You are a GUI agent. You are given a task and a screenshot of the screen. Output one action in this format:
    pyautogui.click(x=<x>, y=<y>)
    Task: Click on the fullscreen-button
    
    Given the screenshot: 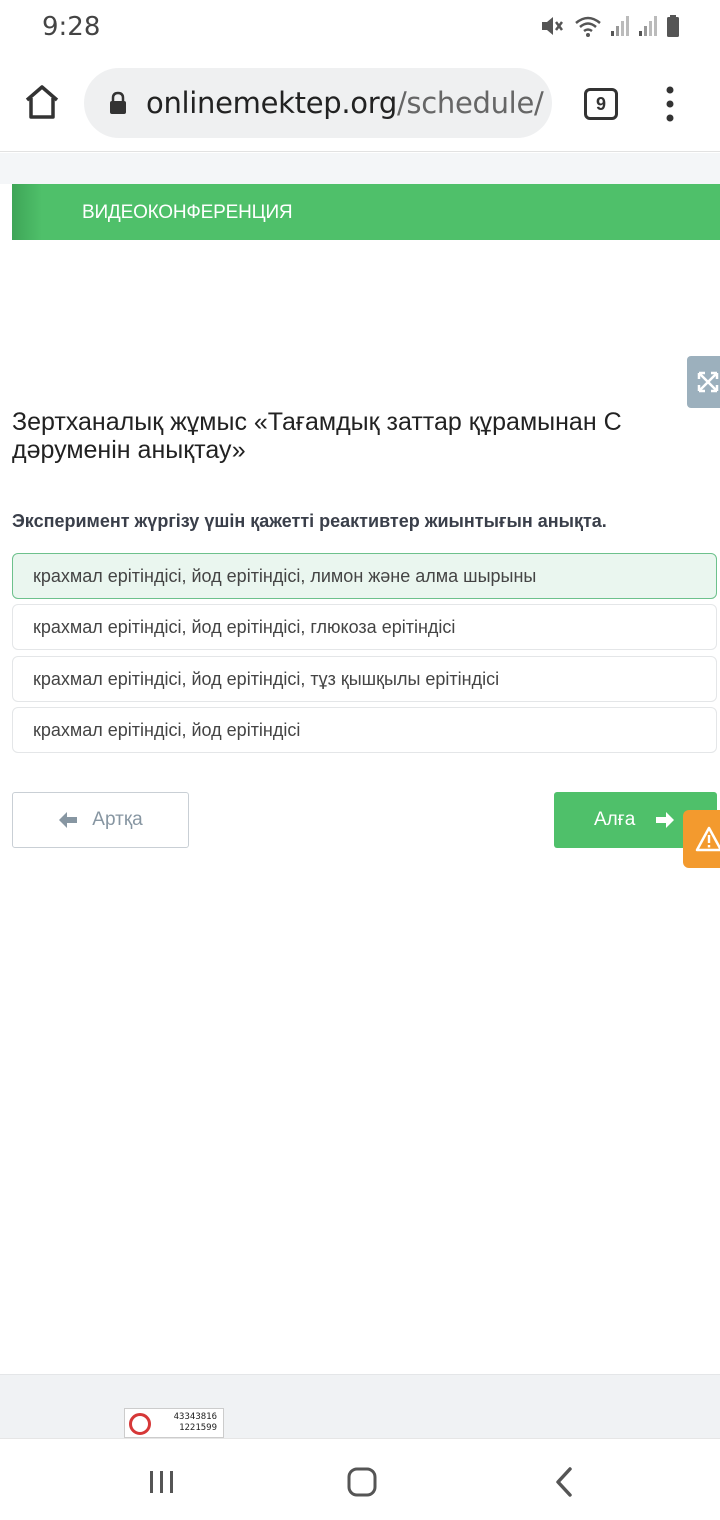 What is the action you would take?
    pyautogui.click(x=703, y=382)
    